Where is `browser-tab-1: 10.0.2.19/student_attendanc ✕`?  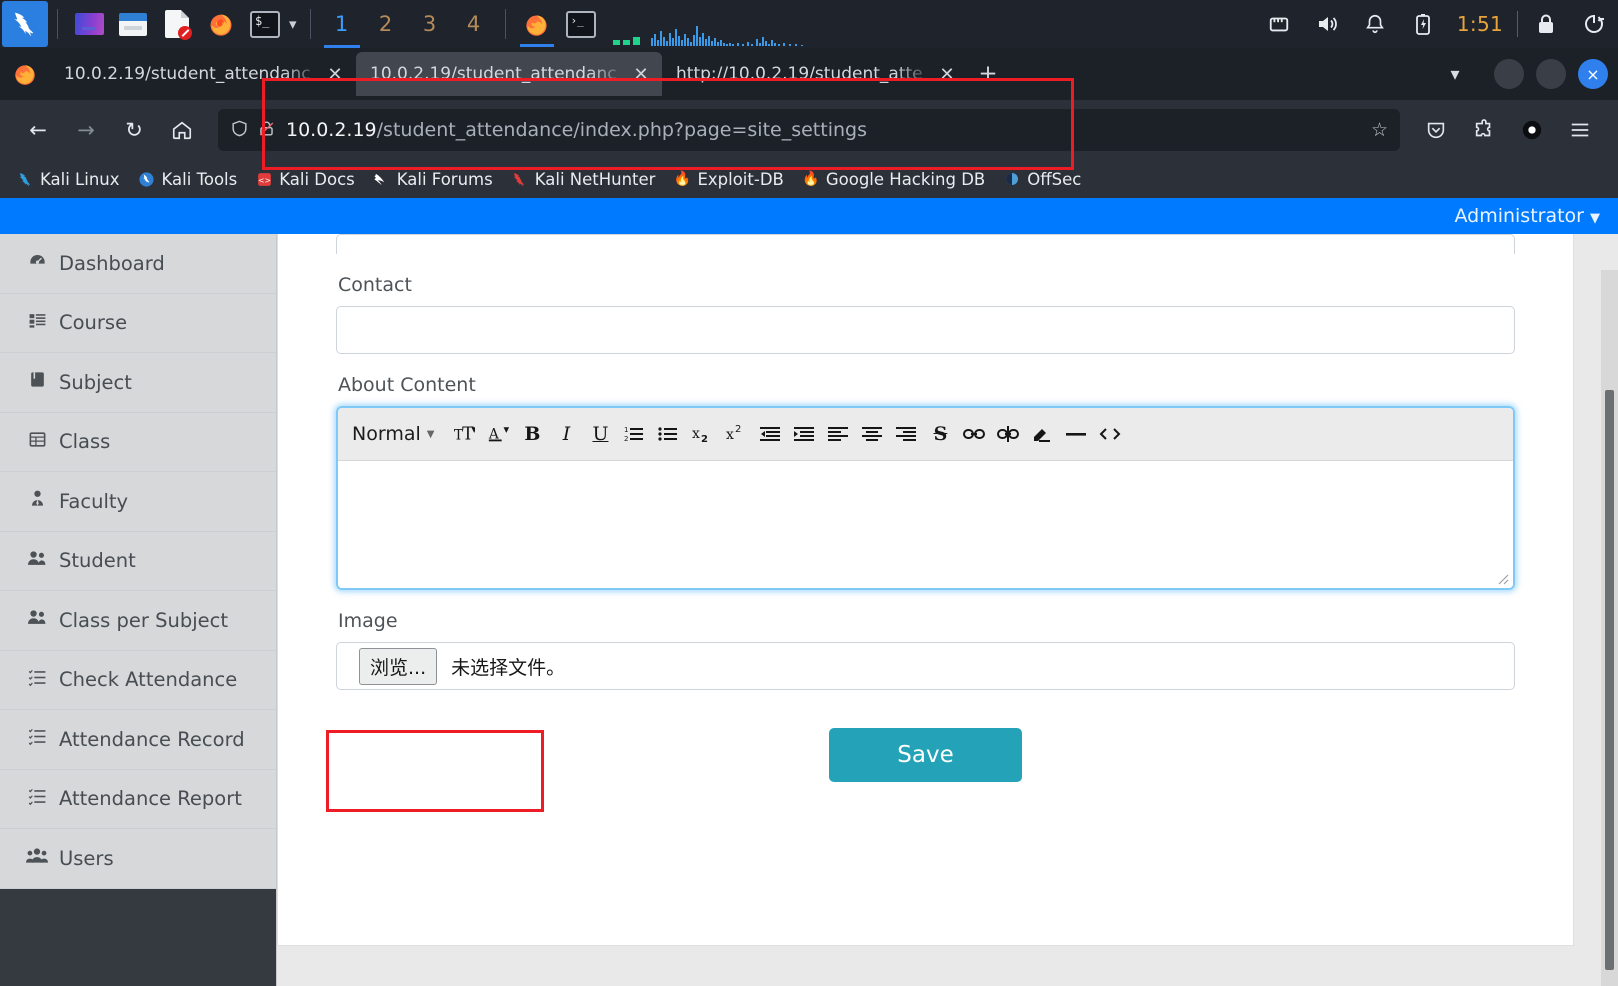 browser-tab-1: 10.0.2.19/student_attendanc ✕ is located at coordinates (203, 74).